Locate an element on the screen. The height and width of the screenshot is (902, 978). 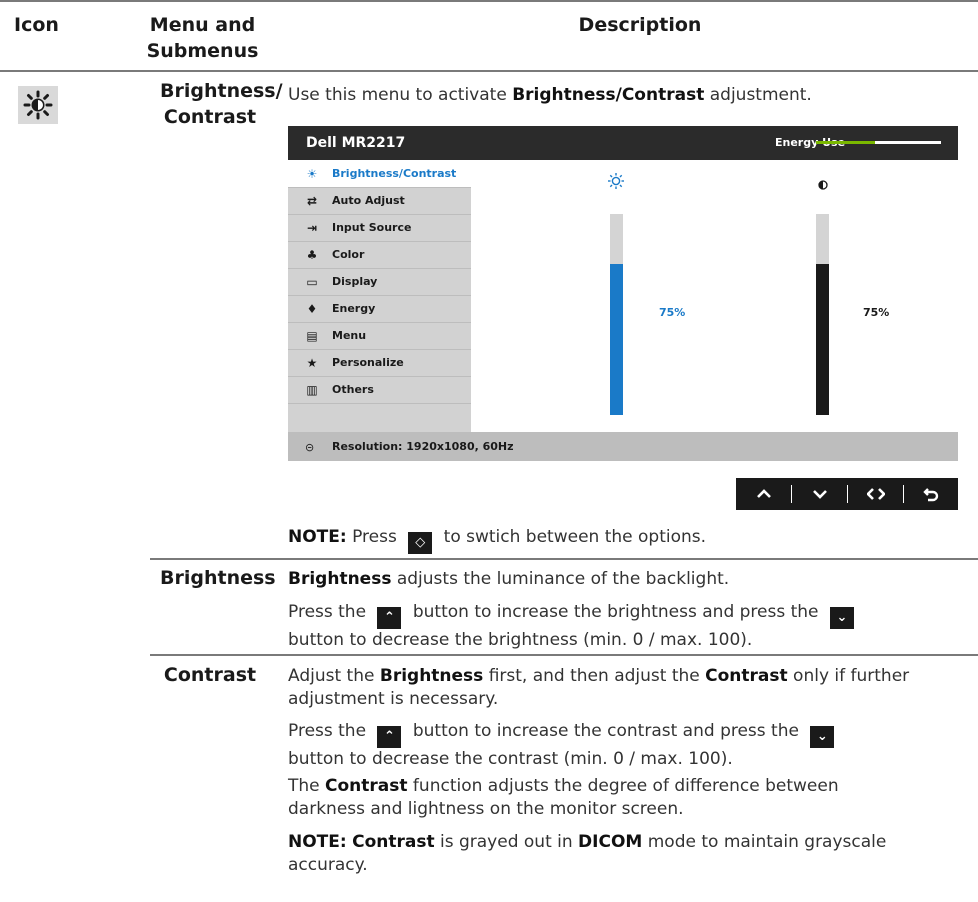
osd-menu-item-personalize: ★ Personalize is located at coordinates (379, 362).